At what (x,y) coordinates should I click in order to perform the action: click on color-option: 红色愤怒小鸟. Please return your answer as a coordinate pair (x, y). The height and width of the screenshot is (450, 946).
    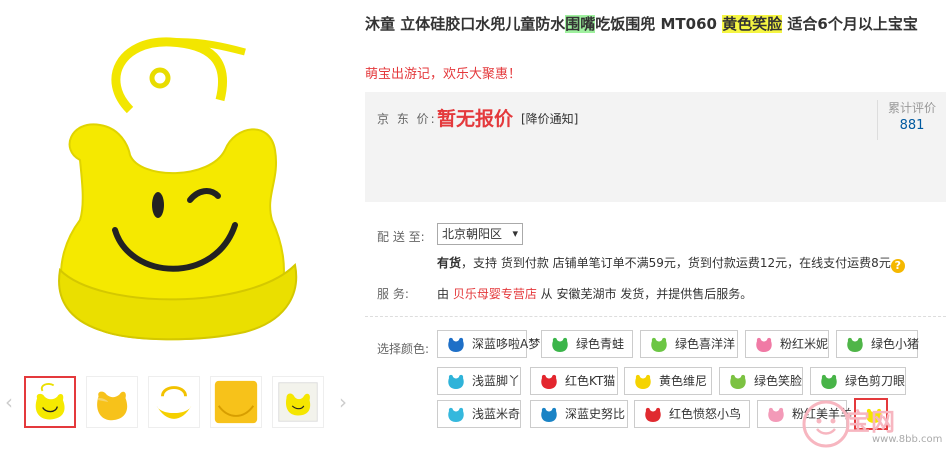
    Looking at the image, I should click on (692, 414).